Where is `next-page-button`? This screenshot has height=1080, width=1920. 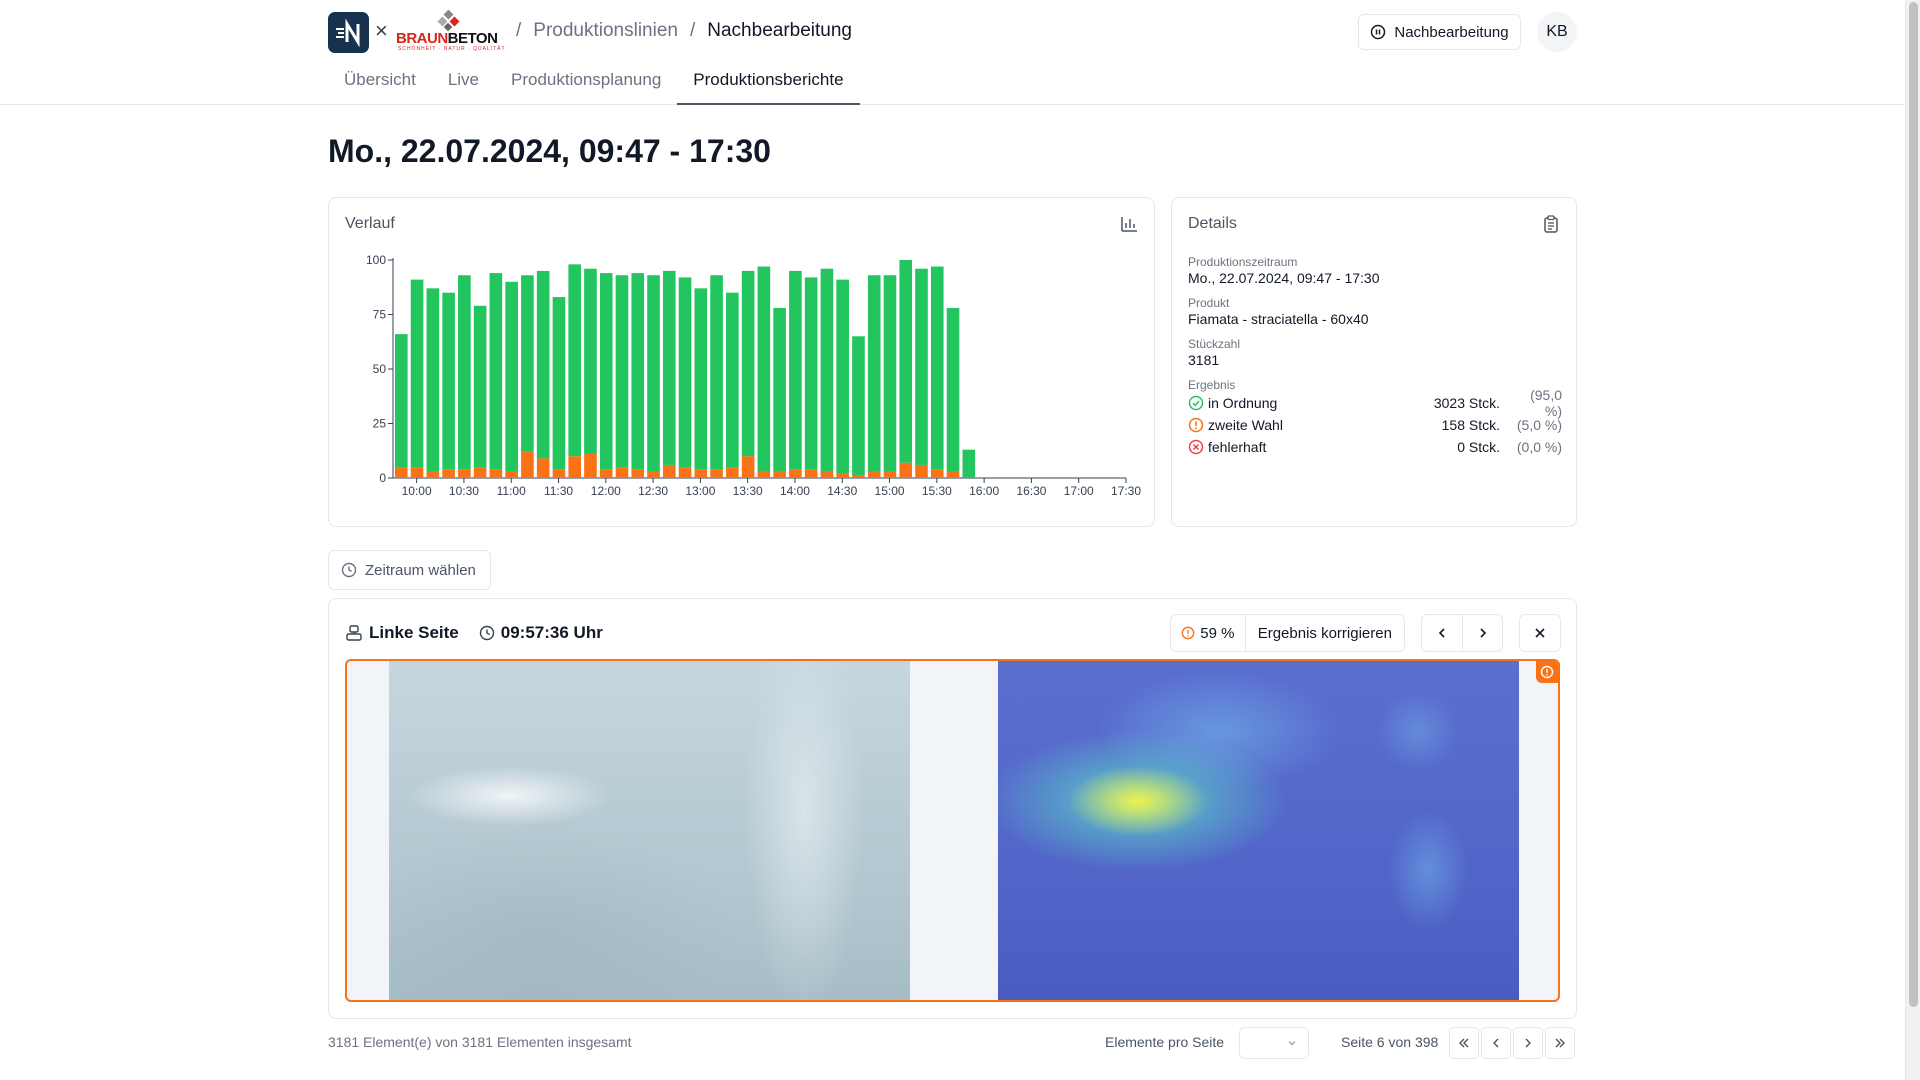
next-page-button is located at coordinates (1528, 1043).